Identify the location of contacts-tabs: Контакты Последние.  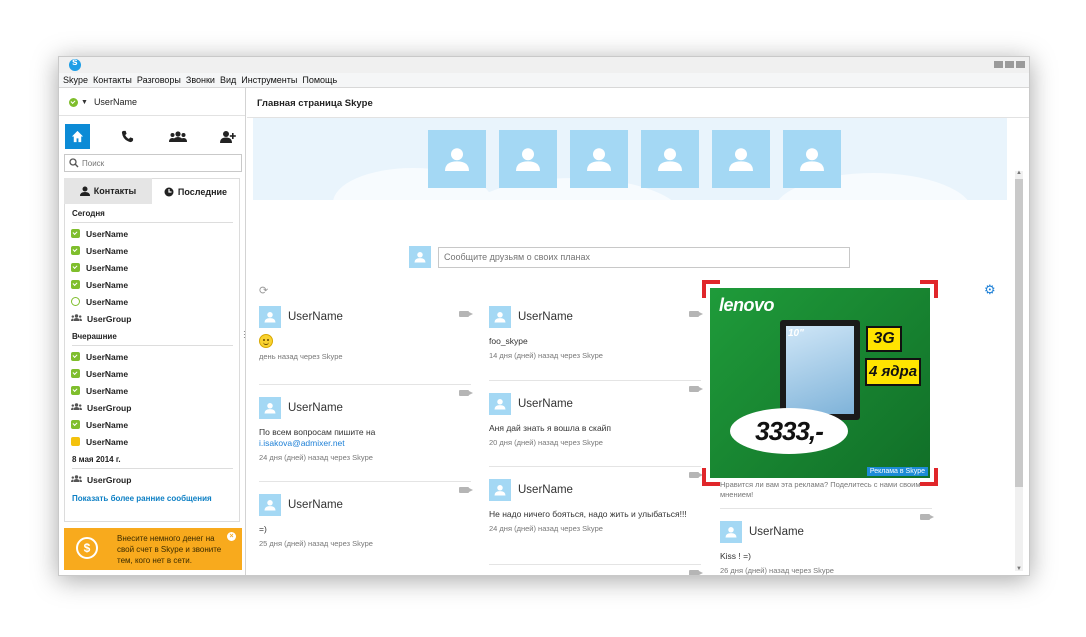
(152, 191).